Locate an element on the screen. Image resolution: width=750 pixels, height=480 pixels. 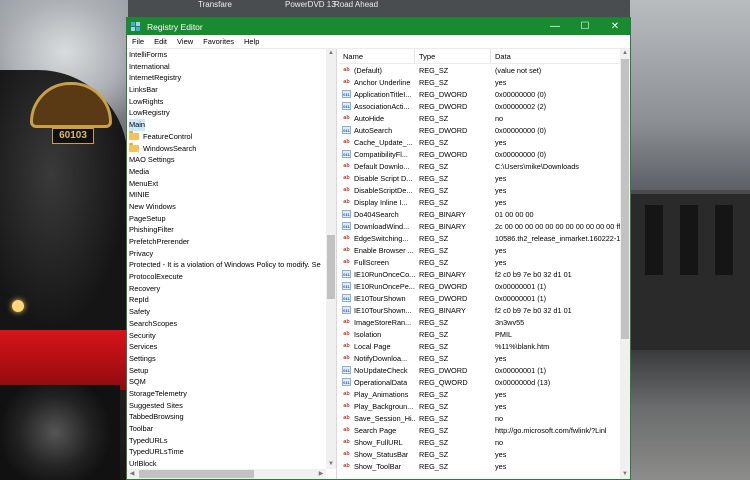
desktop-icon-label: Road Ahead is located at coordinates (356, 4).